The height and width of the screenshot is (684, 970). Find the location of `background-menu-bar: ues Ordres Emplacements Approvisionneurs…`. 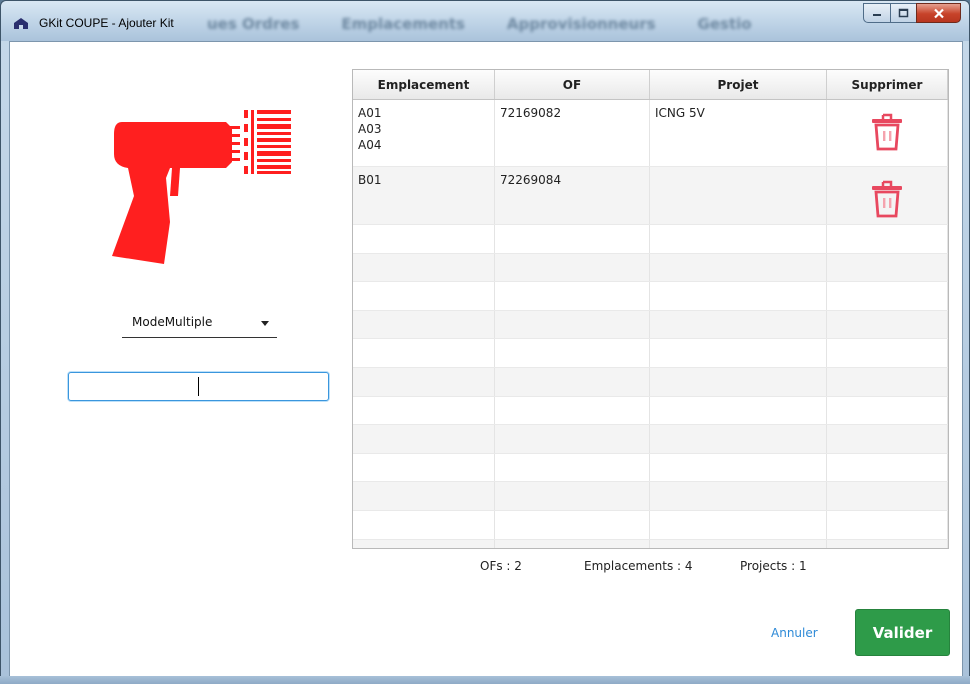

background-menu-bar: ues Ordres Emplacements Approvisionneurs… is located at coordinates (521, 24).